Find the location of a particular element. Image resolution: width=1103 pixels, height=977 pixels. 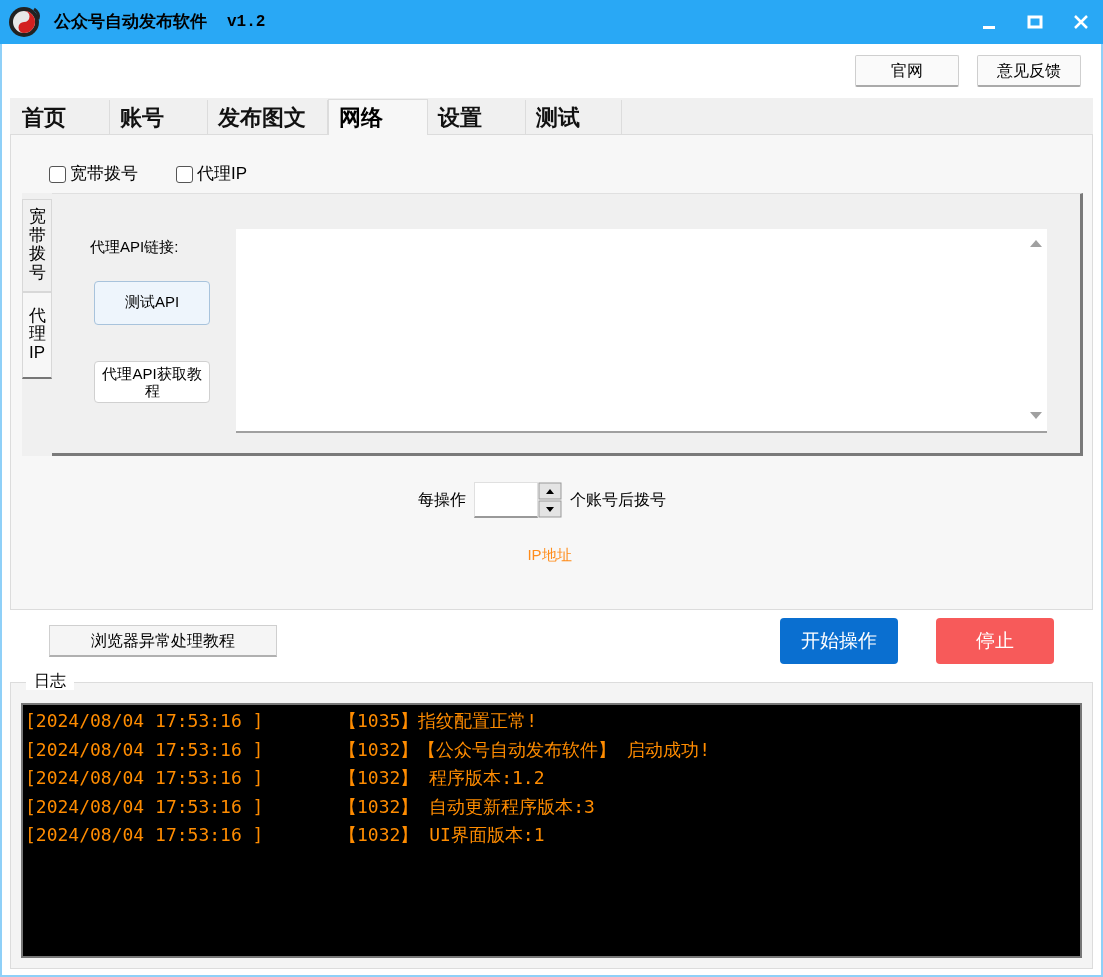

spinner-arrows-icon is located at coordinates (549, 500).